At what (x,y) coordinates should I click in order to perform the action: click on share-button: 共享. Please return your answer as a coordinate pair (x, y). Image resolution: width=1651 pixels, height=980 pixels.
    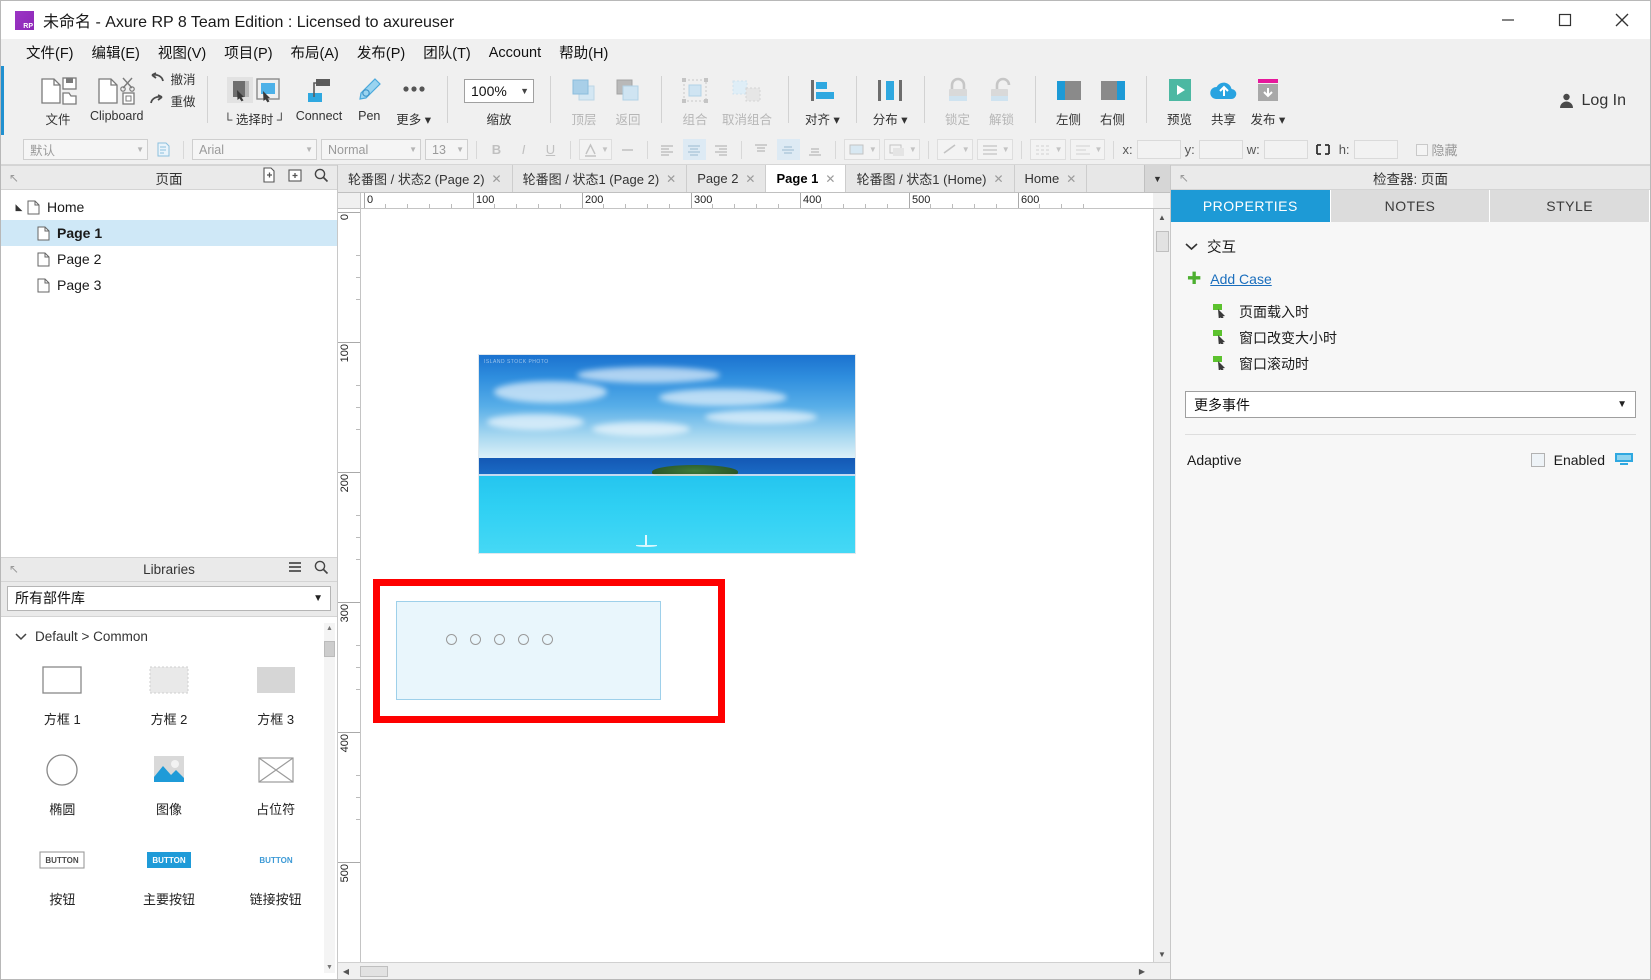
    Looking at the image, I should click on (1224, 101).